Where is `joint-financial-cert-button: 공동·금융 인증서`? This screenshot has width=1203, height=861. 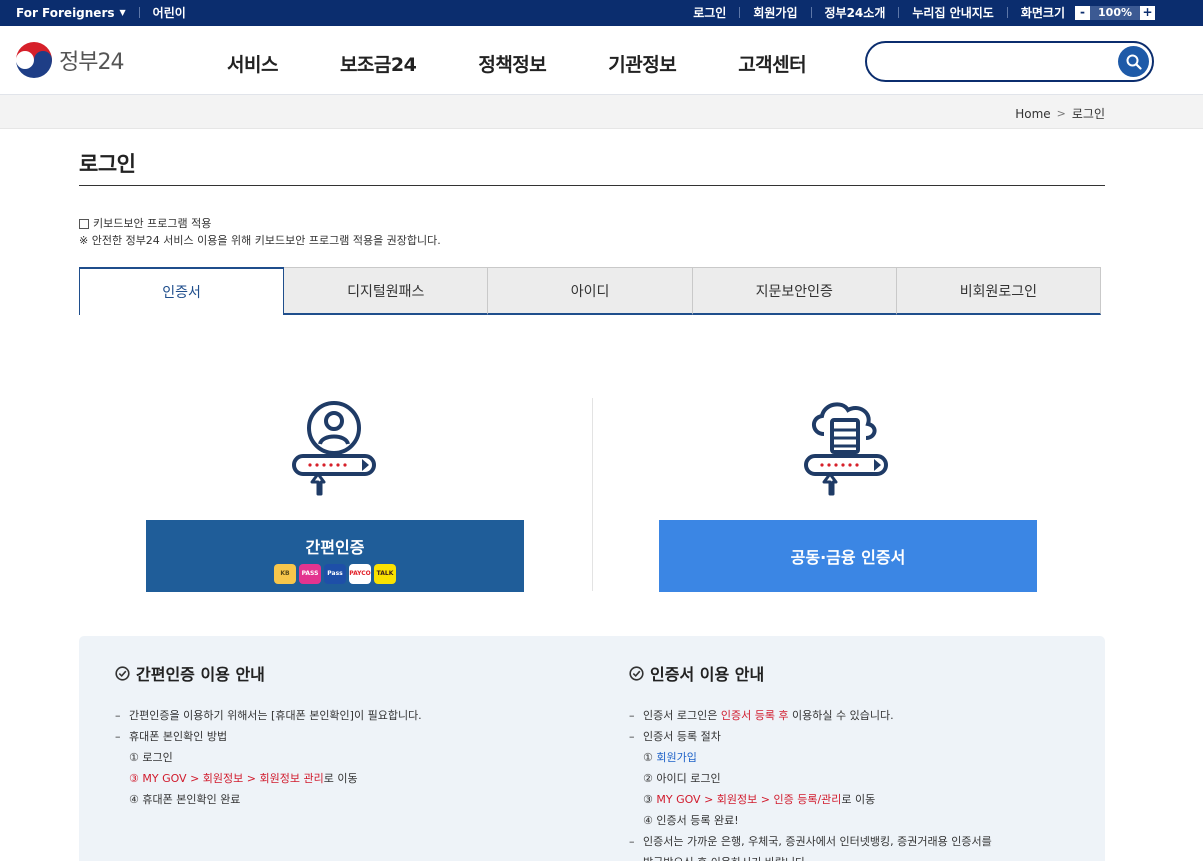
joint-financial-cert-button: 공동·금융 인증서 is located at coordinates (848, 556).